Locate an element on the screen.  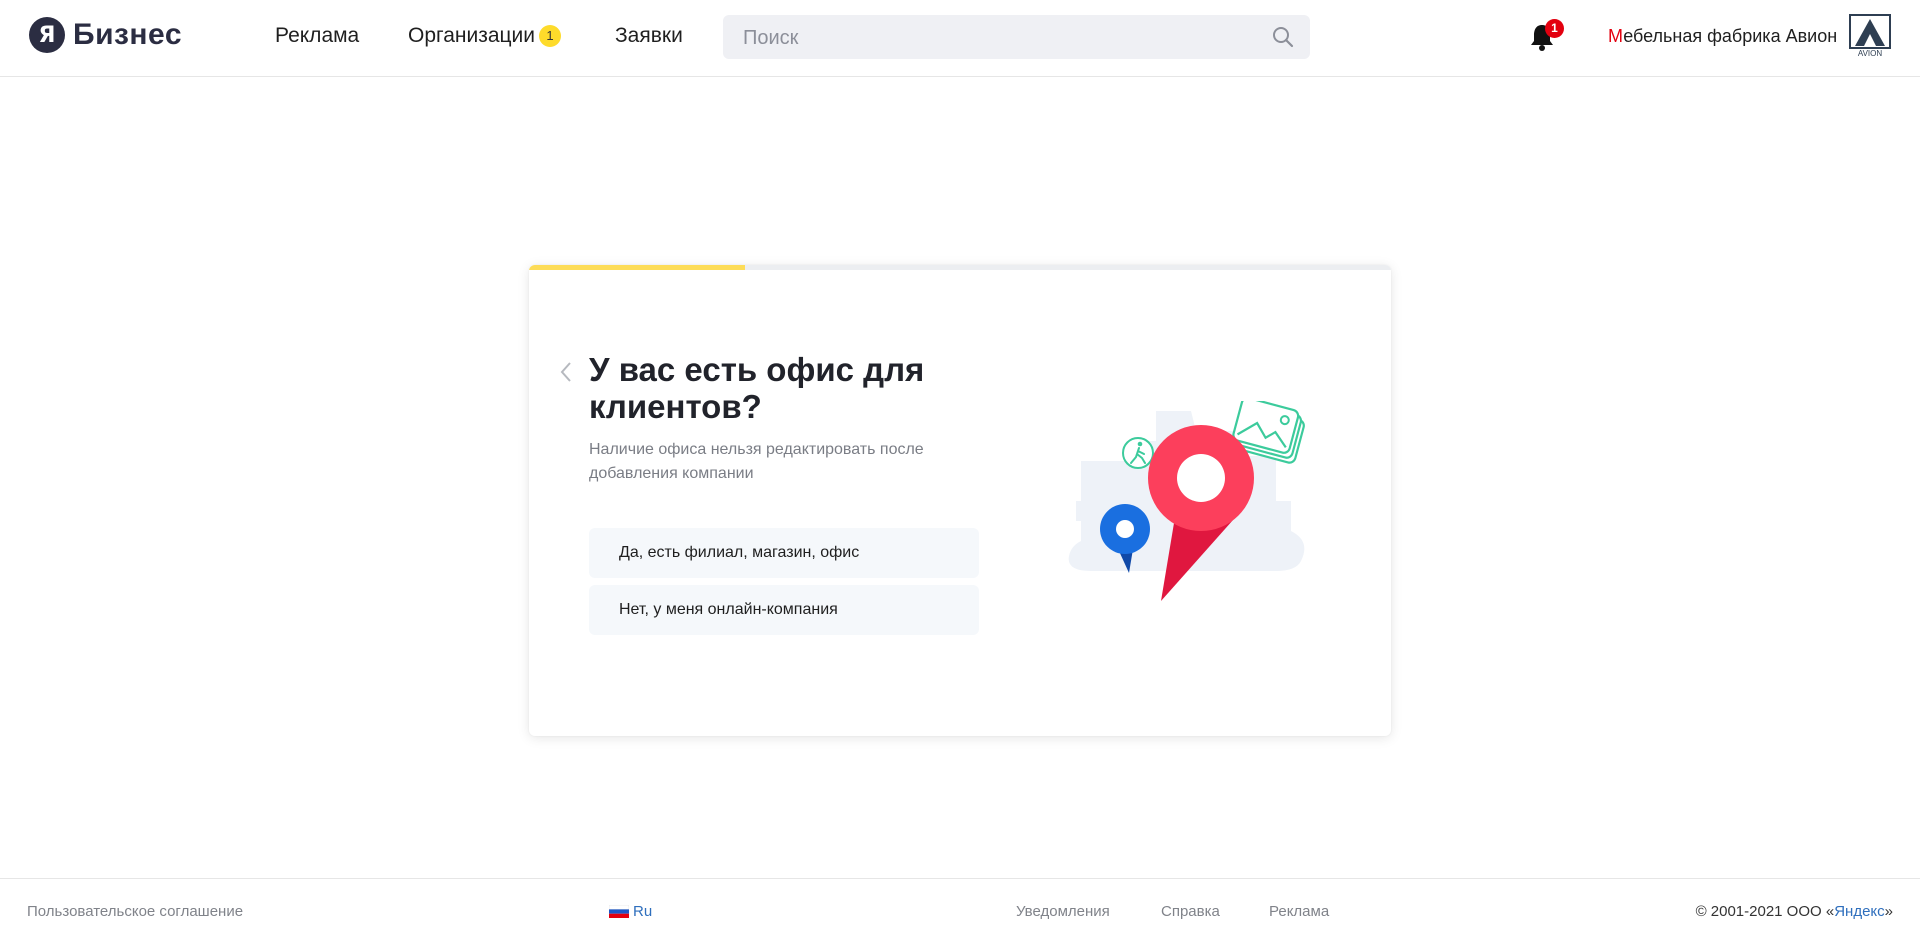
copyright-suffix: » is located at coordinates (1888, 911).